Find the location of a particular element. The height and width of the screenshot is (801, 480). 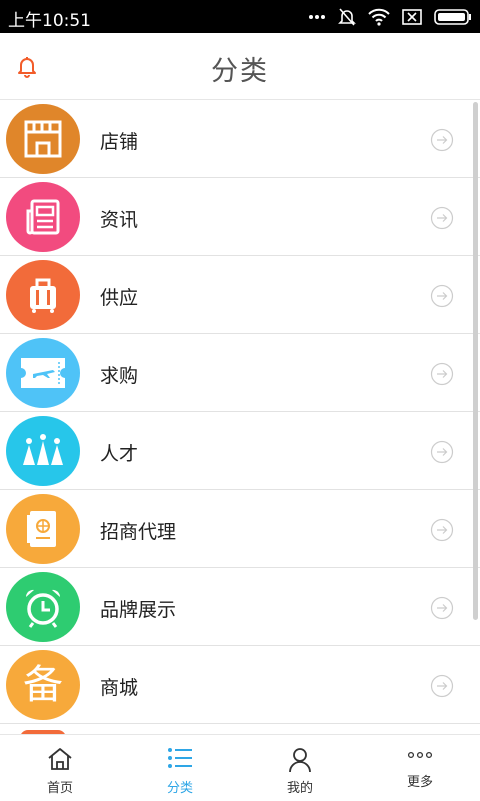

category-label: 商城 is located at coordinates (119, 688).